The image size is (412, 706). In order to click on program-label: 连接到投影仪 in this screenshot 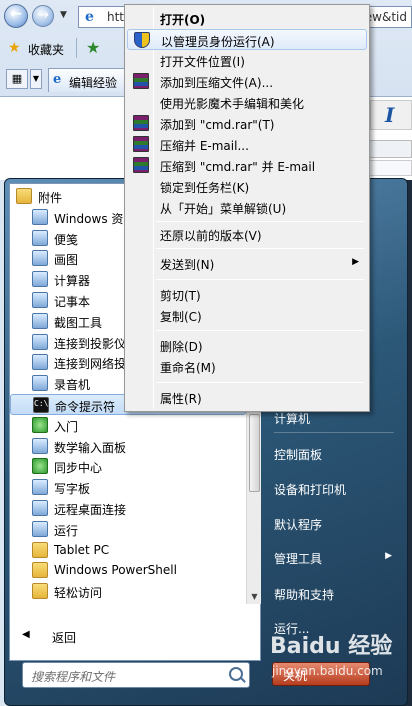, I will do `click(90, 343)`.